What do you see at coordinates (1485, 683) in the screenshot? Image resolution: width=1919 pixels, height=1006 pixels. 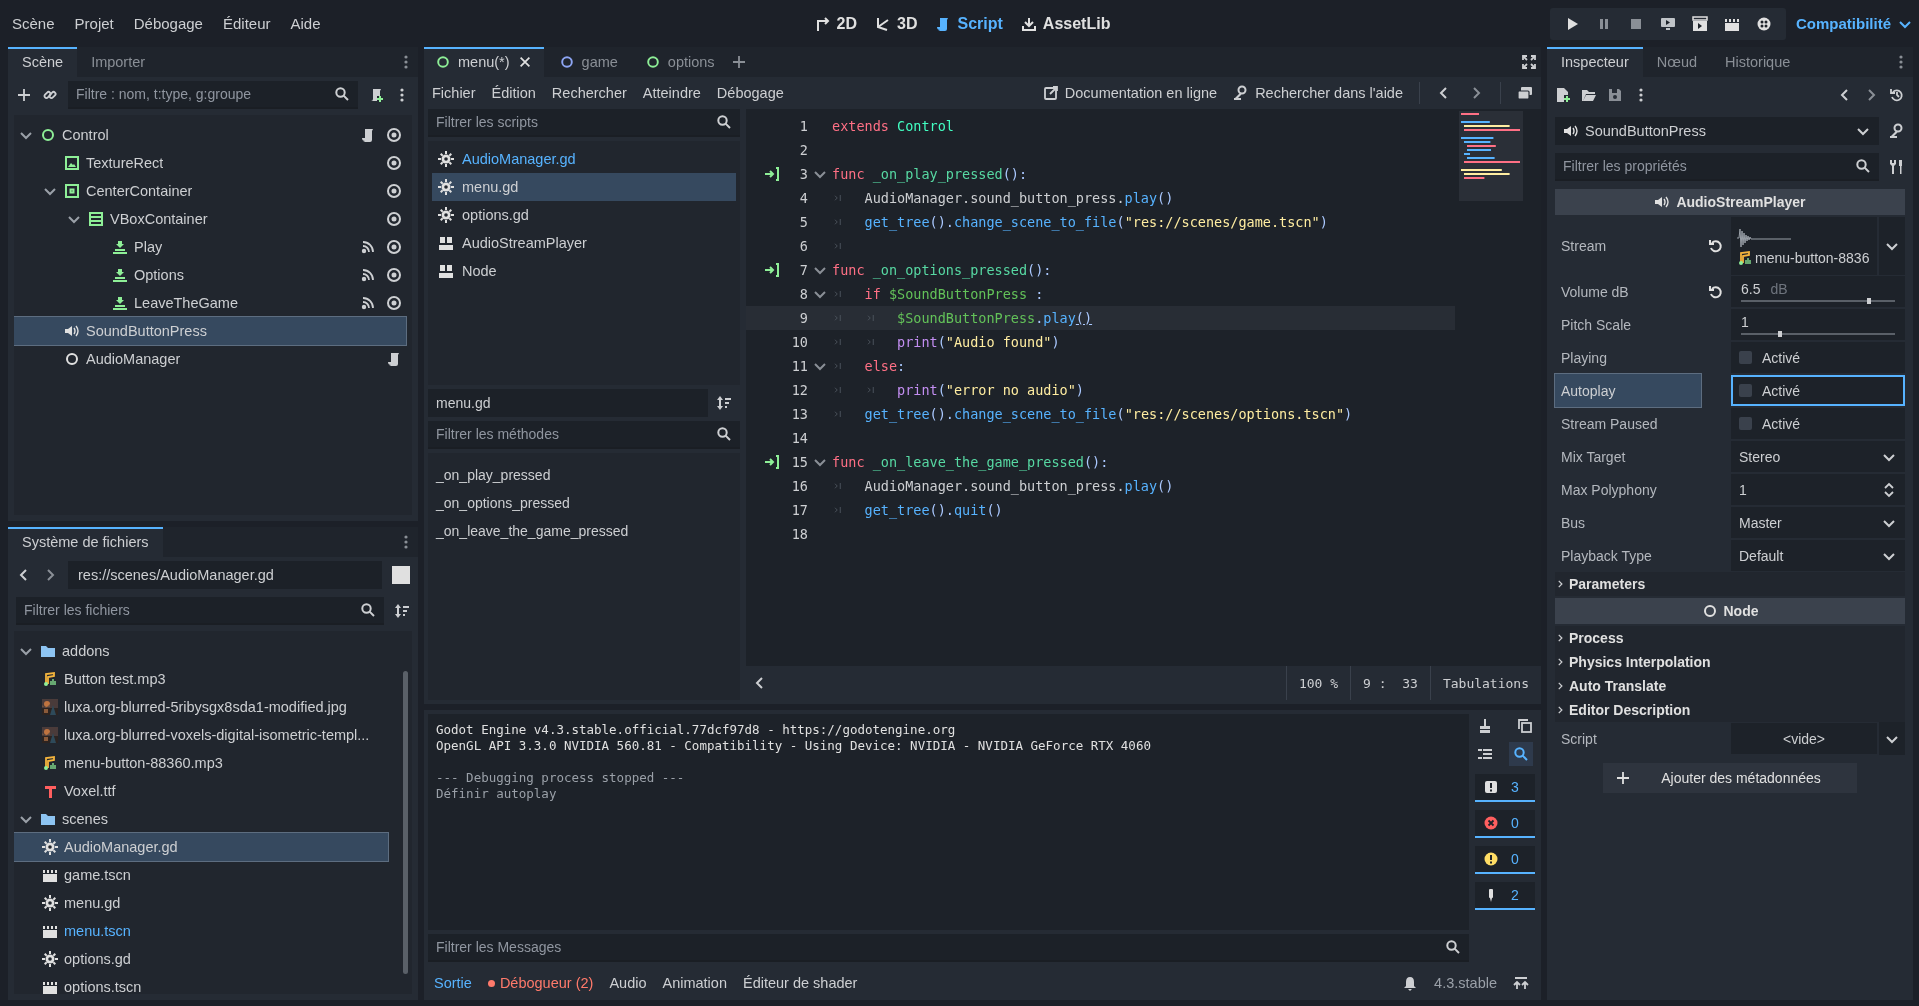 I see `indentation-mode: Tabulations` at bounding box center [1485, 683].